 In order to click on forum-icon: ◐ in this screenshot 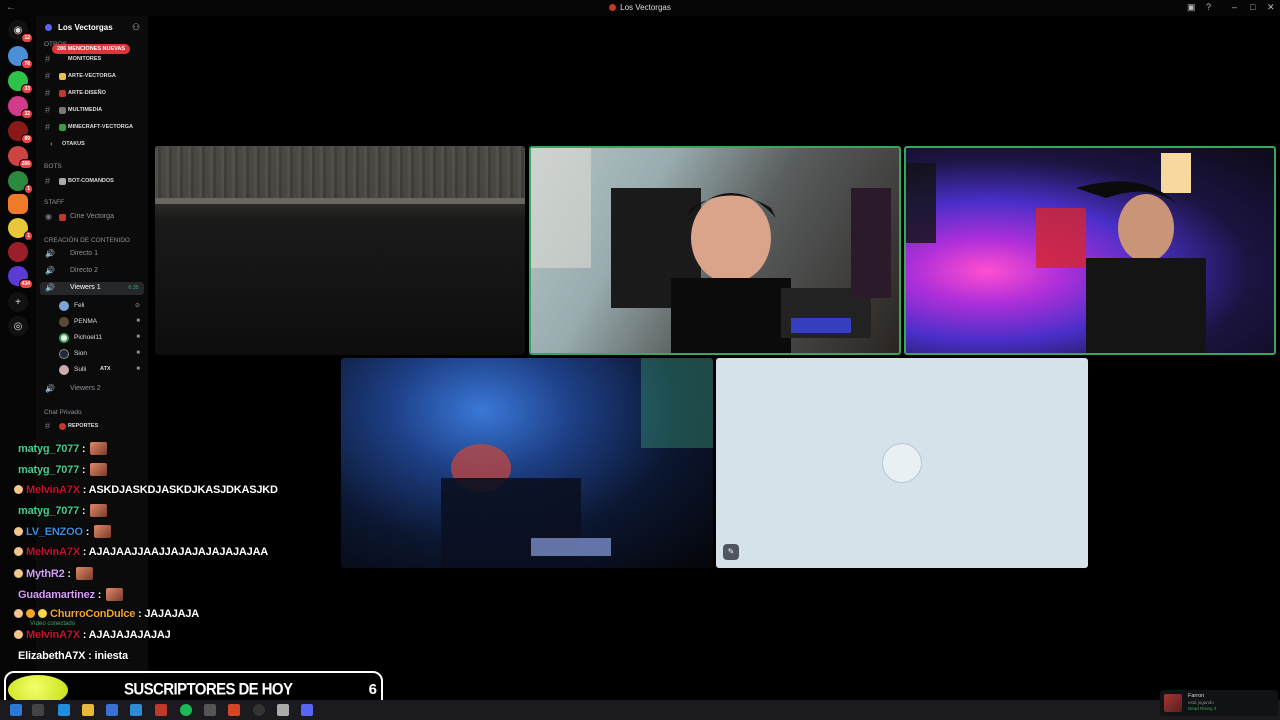, I will do `click(52, 144)`.